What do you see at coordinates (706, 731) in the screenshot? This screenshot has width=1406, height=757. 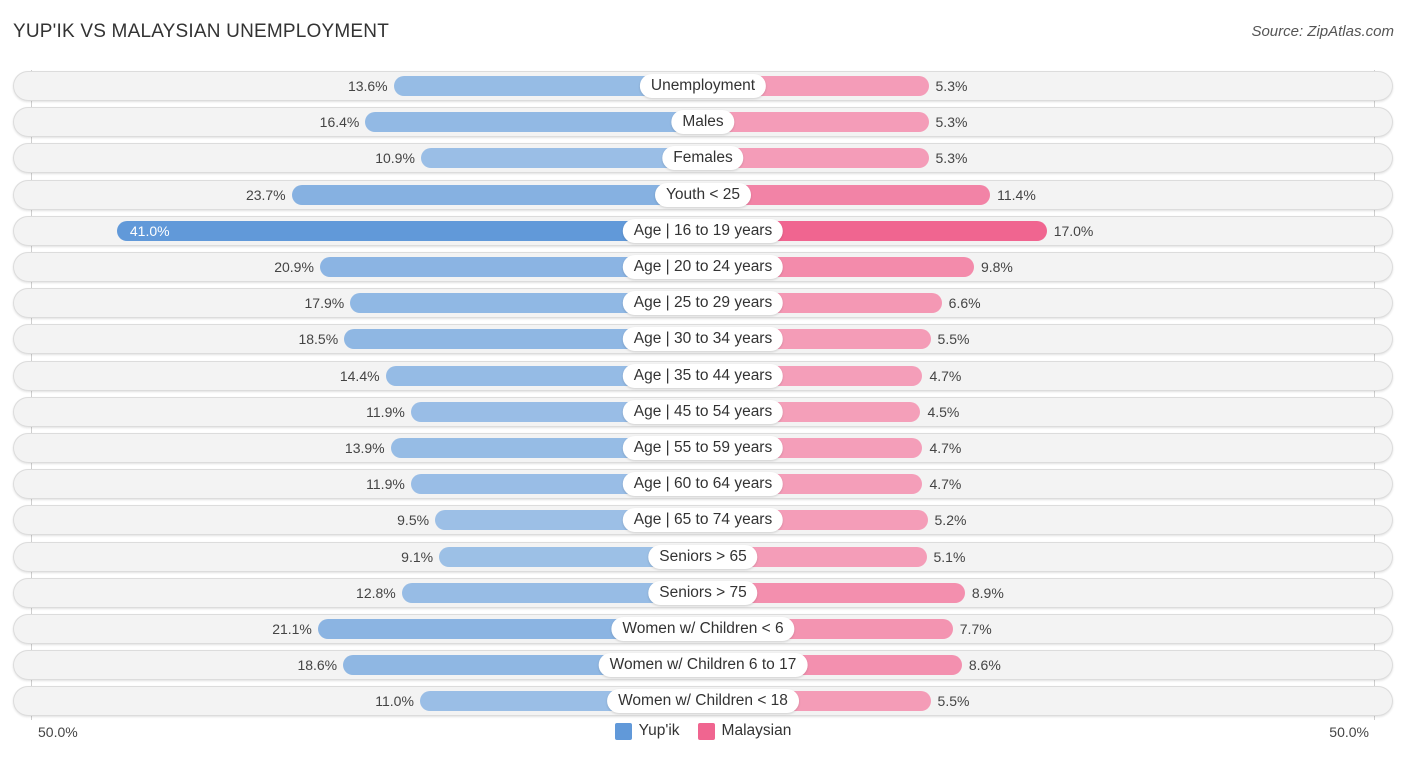 I see `legend-swatch-malaysian` at bounding box center [706, 731].